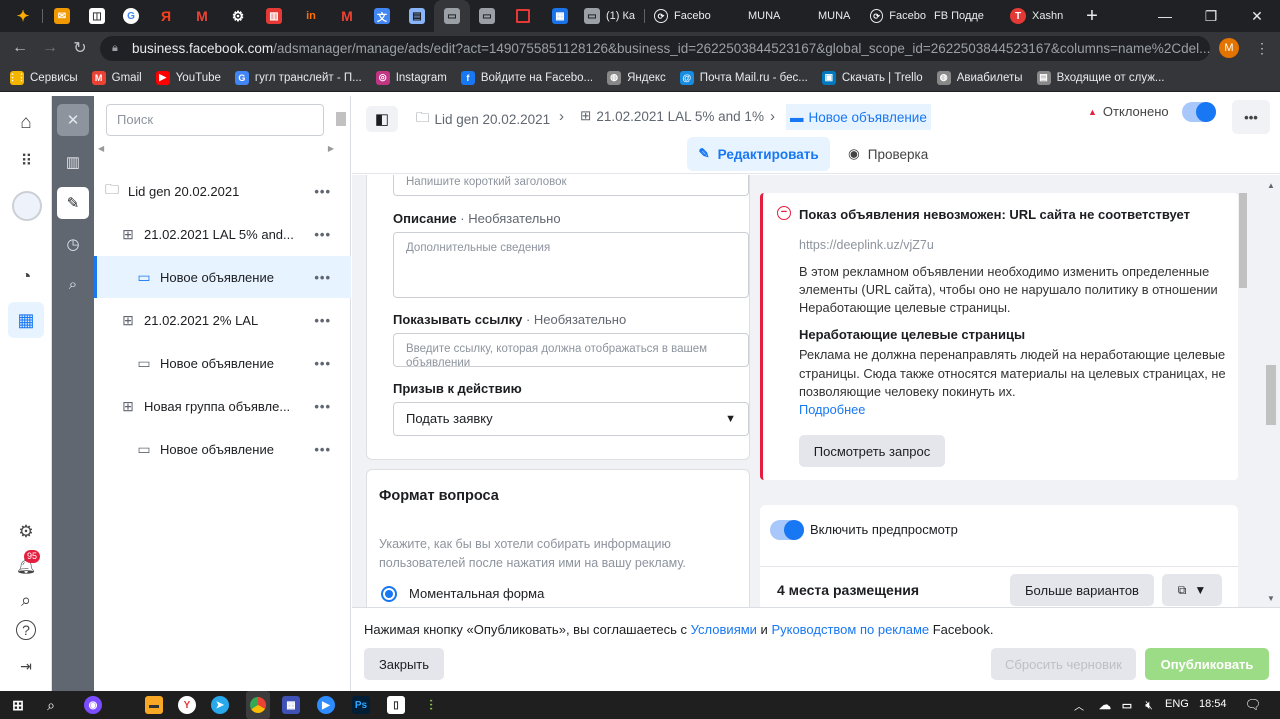 This screenshot has height=719, width=1280. I want to click on view-request-button: Посмотреть запрос, so click(872, 451).